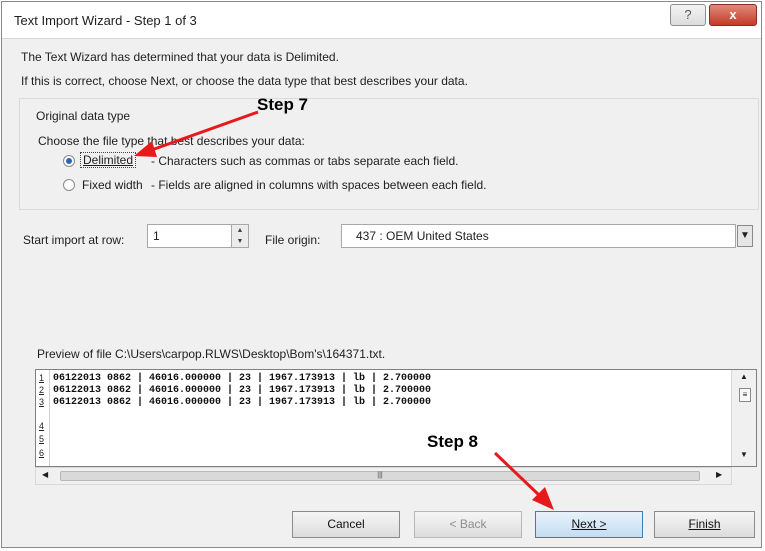 The width and height of the screenshot is (765, 551). Describe the element at coordinates (202, 132) in the screenshot. I see `step-7-arrow-icon` at that location.